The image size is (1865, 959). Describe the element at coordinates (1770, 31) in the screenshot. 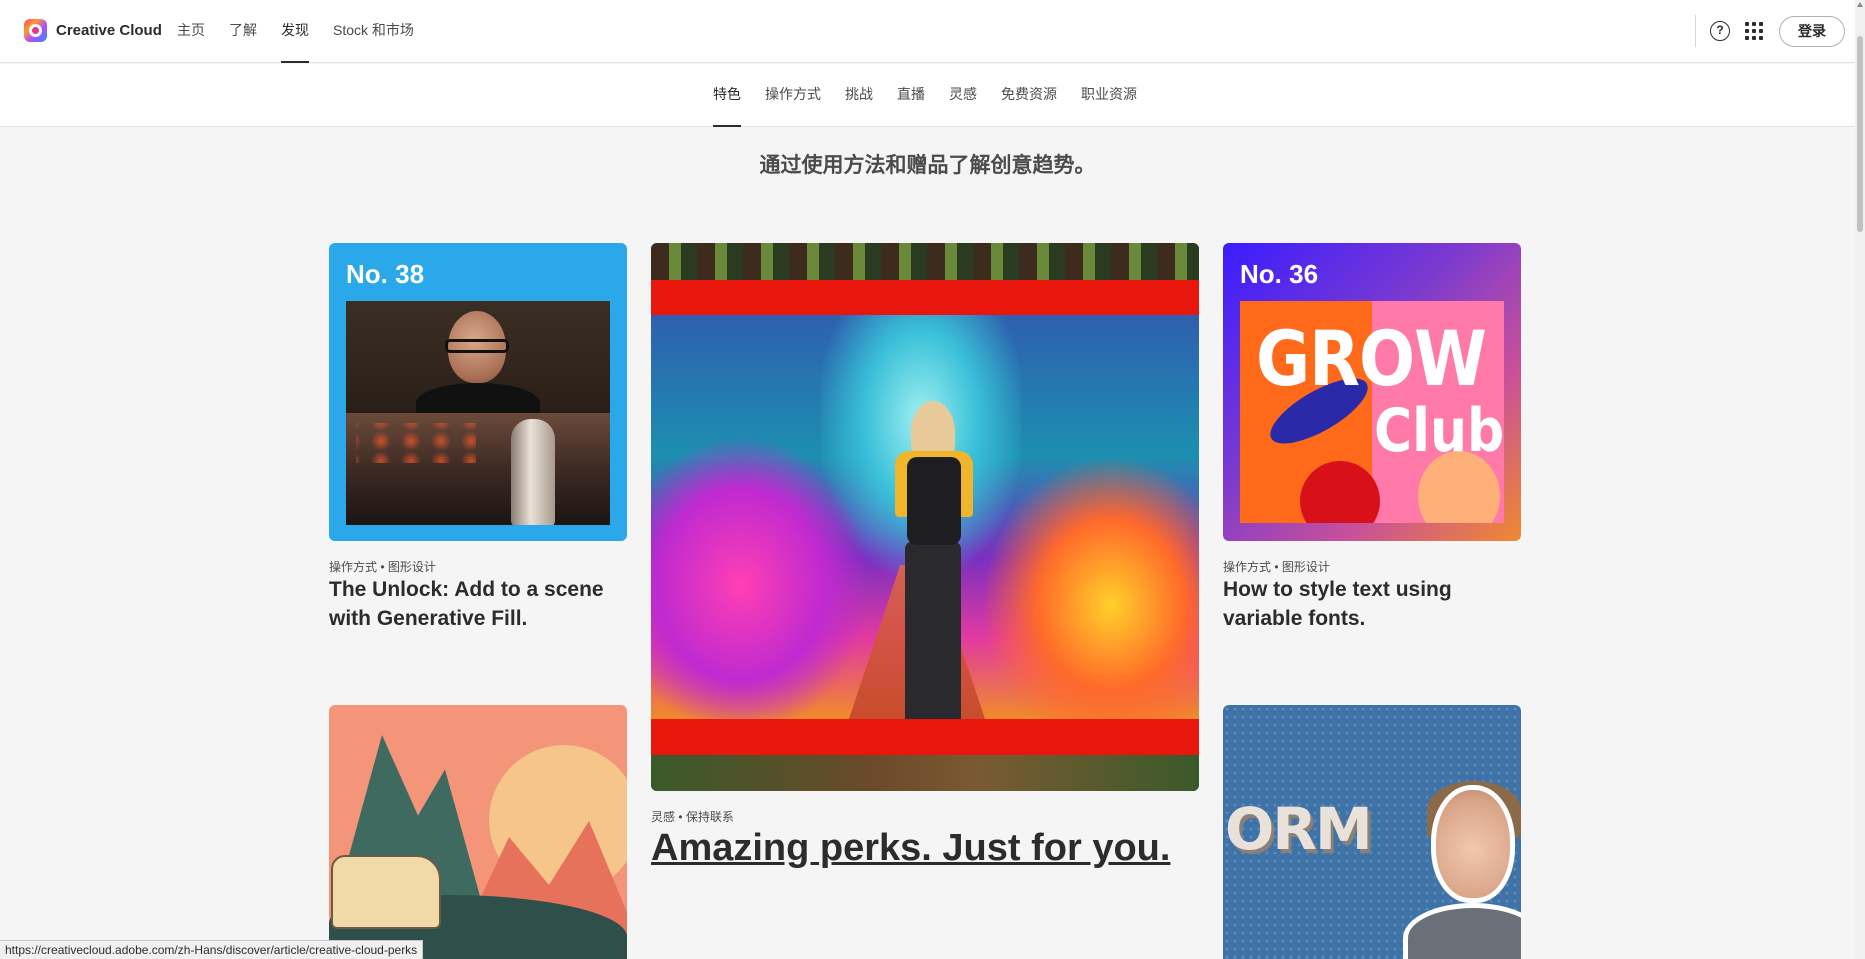

I see `nav-actions: ? 登录` at that location.